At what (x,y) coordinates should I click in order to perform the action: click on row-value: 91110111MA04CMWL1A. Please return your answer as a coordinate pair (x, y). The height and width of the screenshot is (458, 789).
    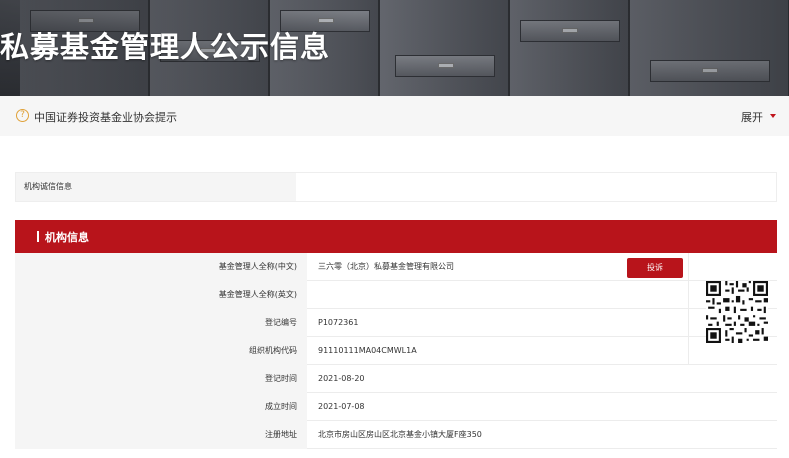
    Looking at the image, I should click on (367, 350).